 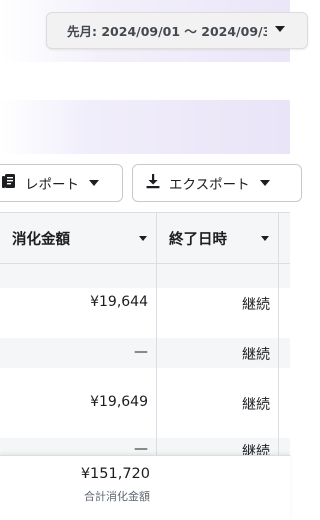 I want to click on spend-cell: —, so click(x=141, y=352).